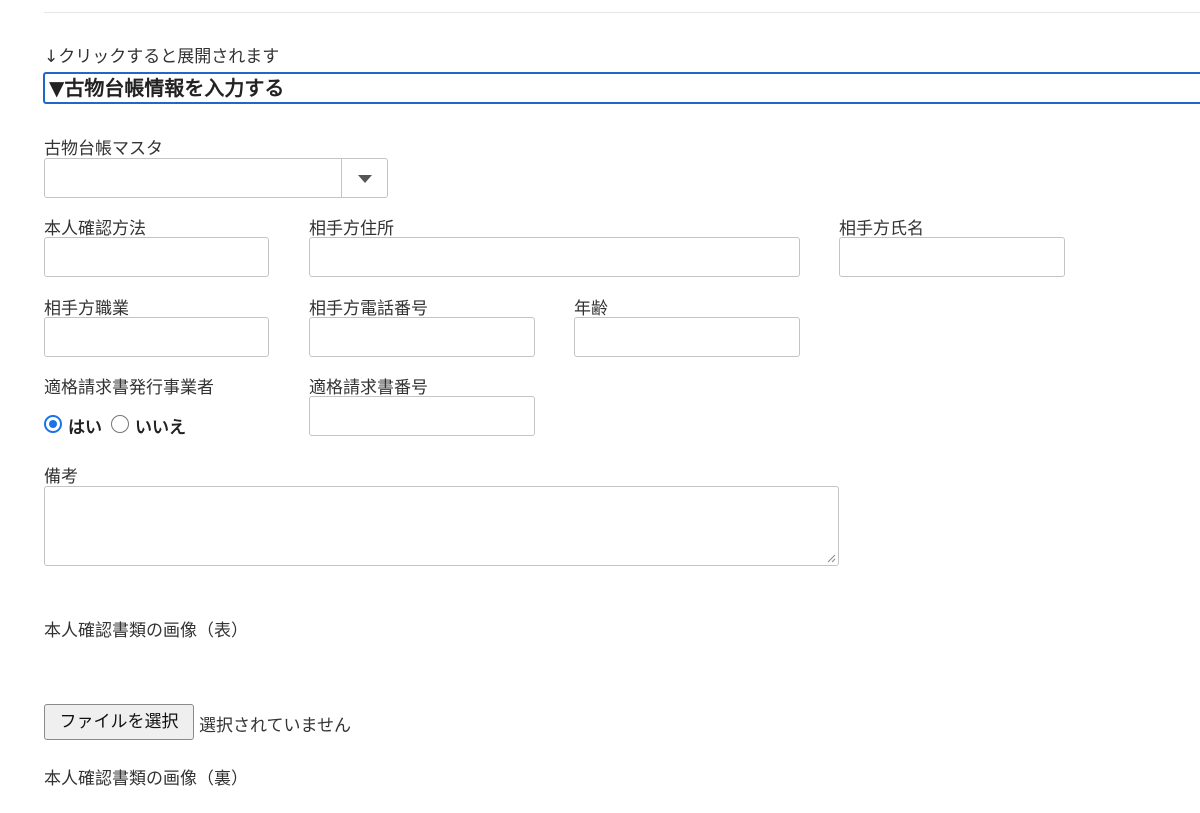 This screenshot has height=813, width=1200. I want to click on ledger-section-toggle: ▼古物台帳情報を入力する, so click(621, 88).